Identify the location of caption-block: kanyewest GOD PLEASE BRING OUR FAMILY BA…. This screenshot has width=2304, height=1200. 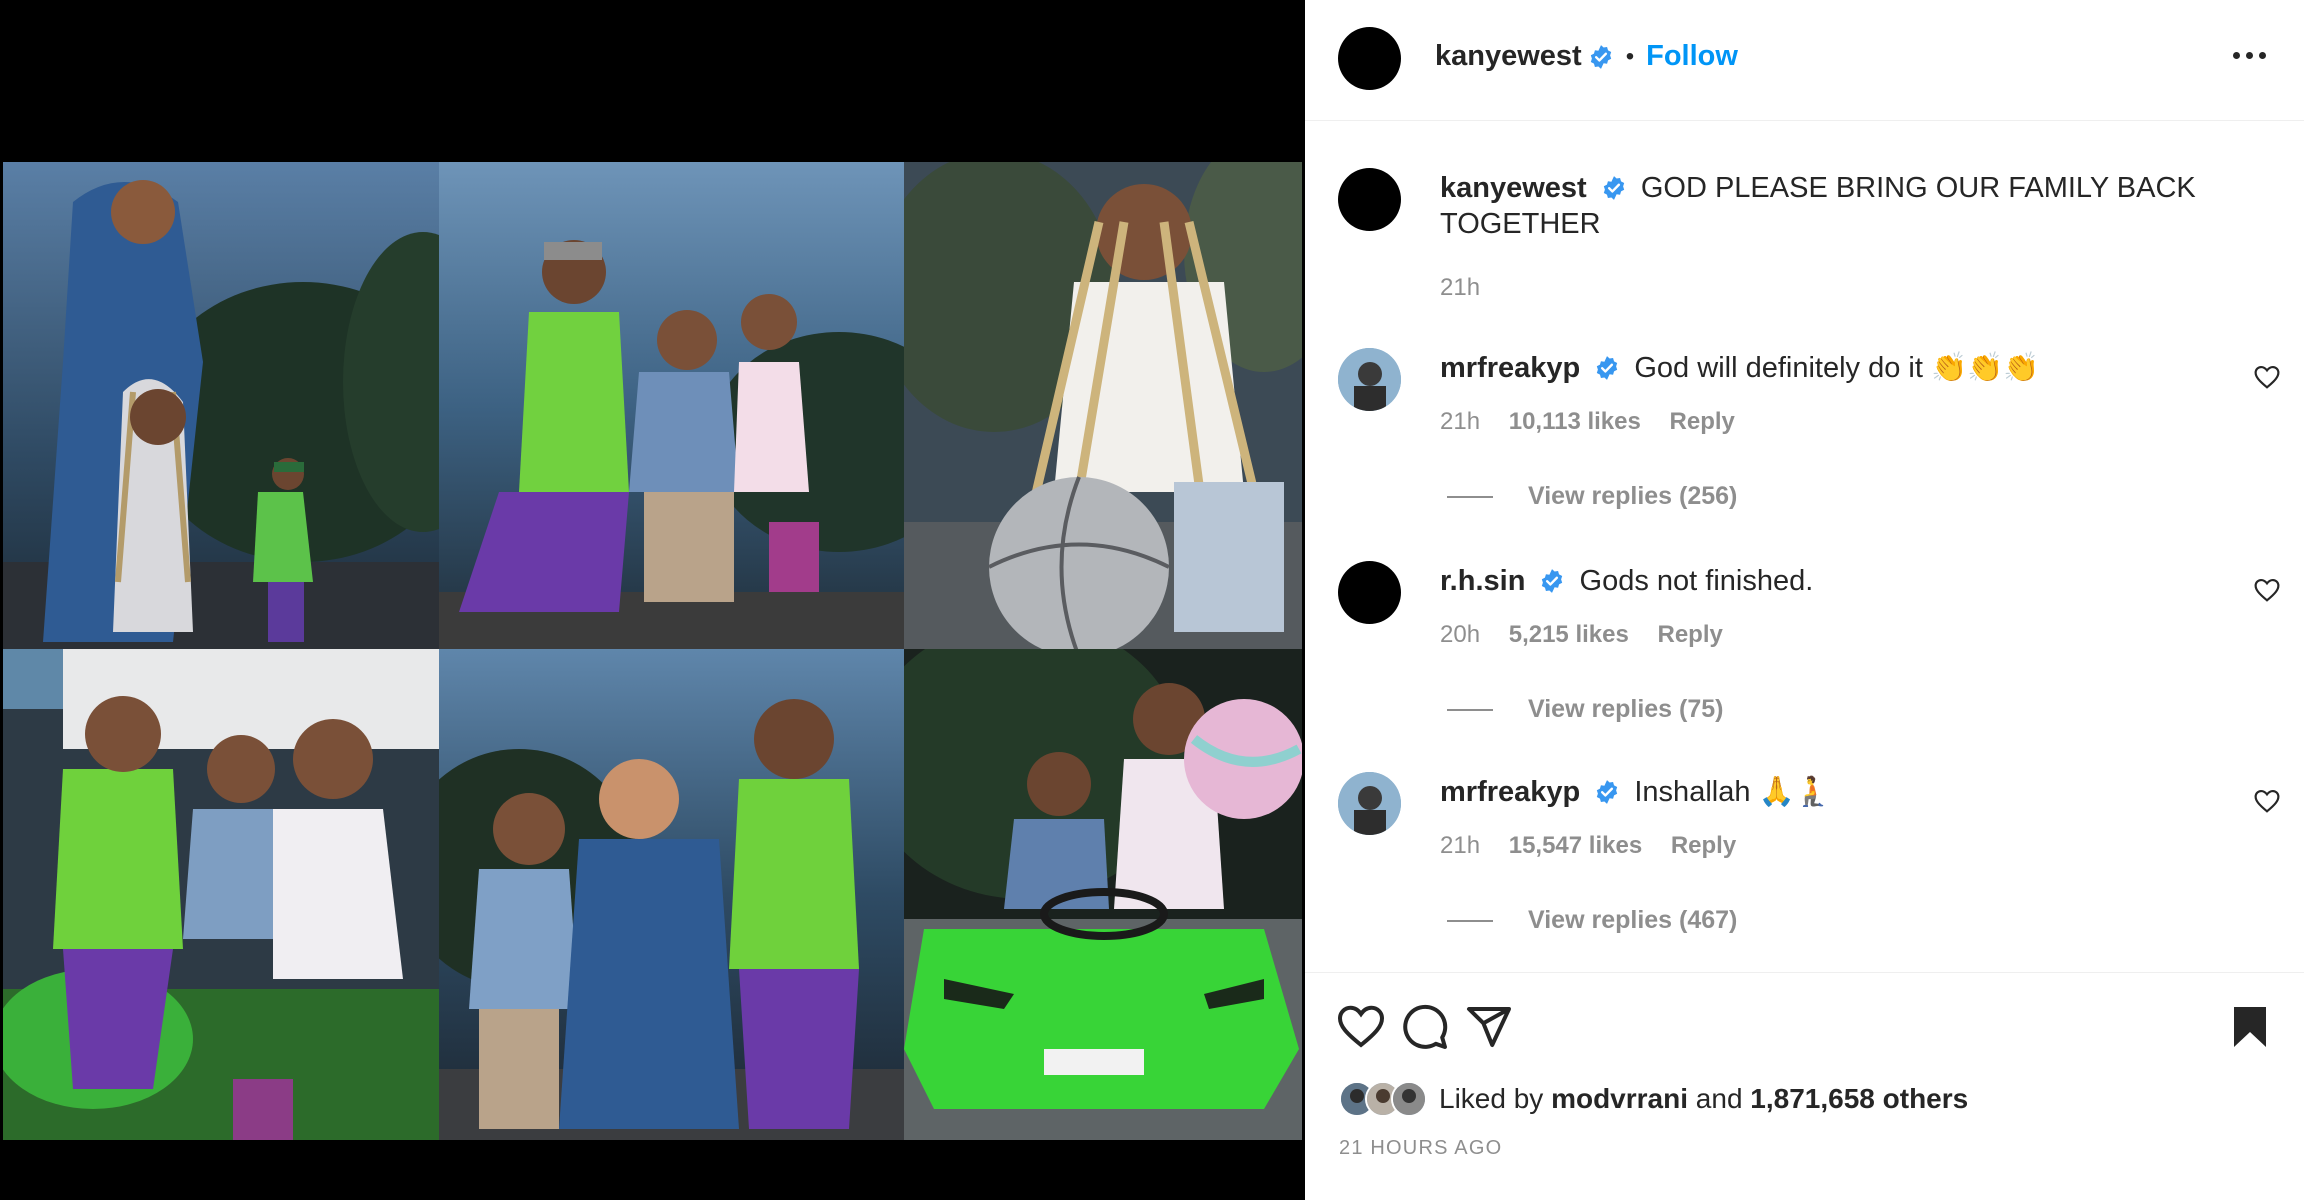
(1850, 236).